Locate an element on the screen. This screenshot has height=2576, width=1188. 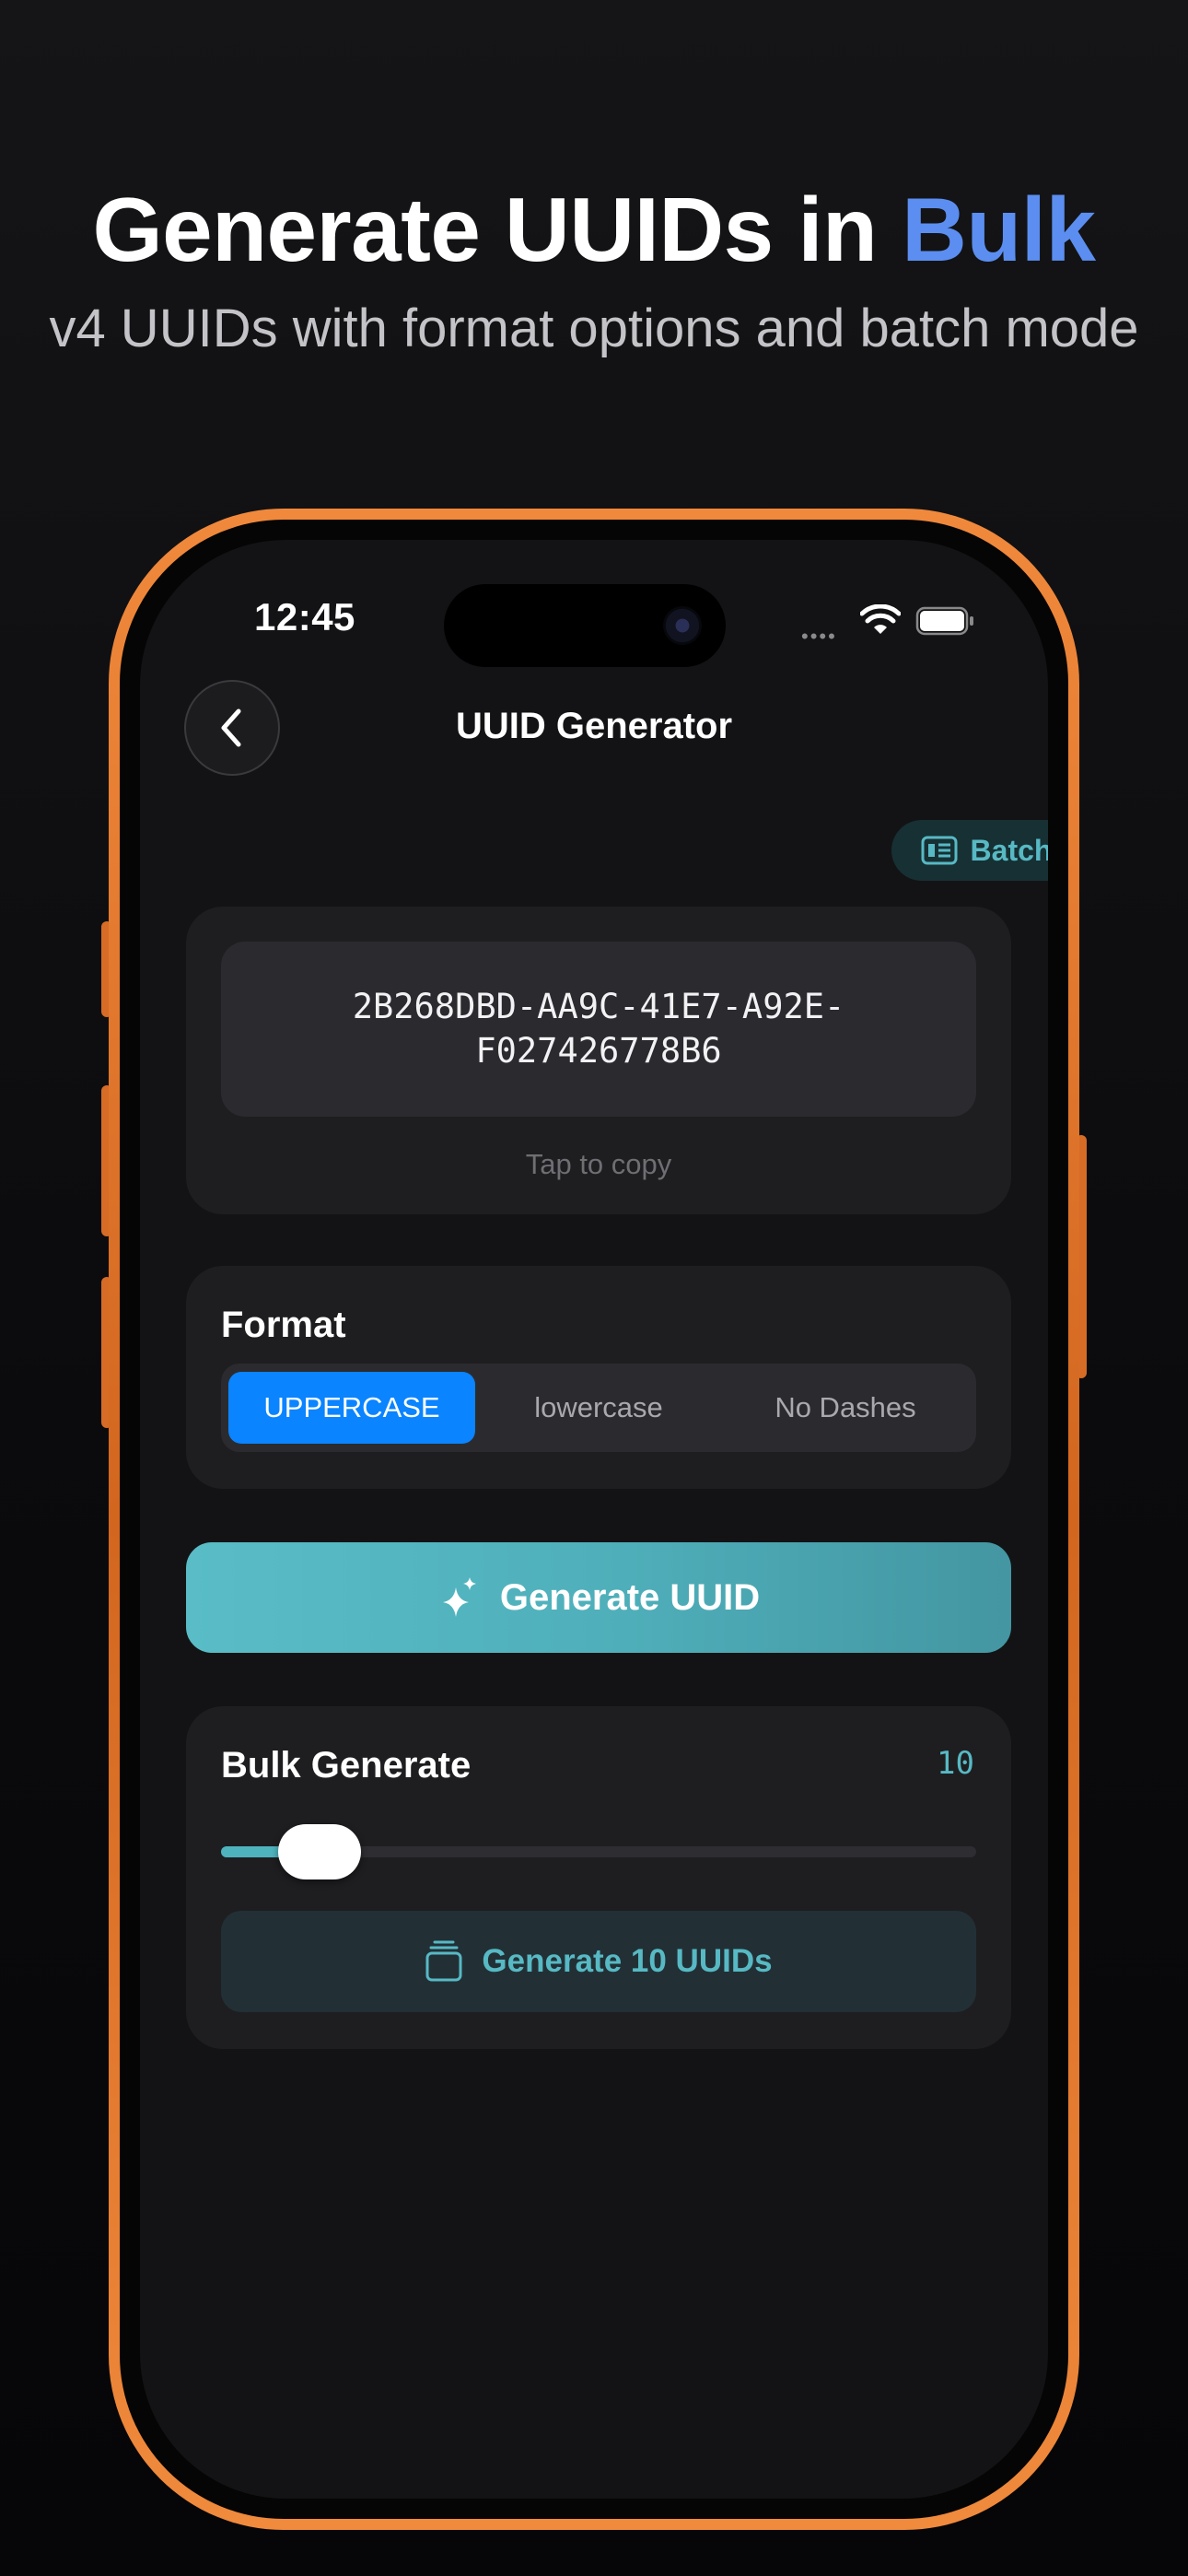
uuid-line-1: 2B268DBD-AA9C-41E7-A92E- is located at coordinates (598, 1006).